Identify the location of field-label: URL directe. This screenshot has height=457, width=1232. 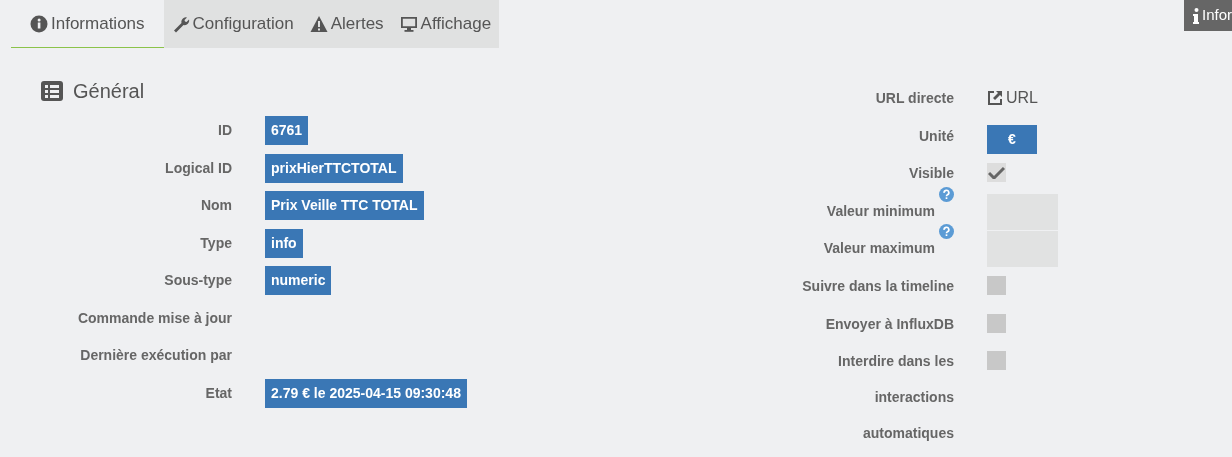
(914, 98).